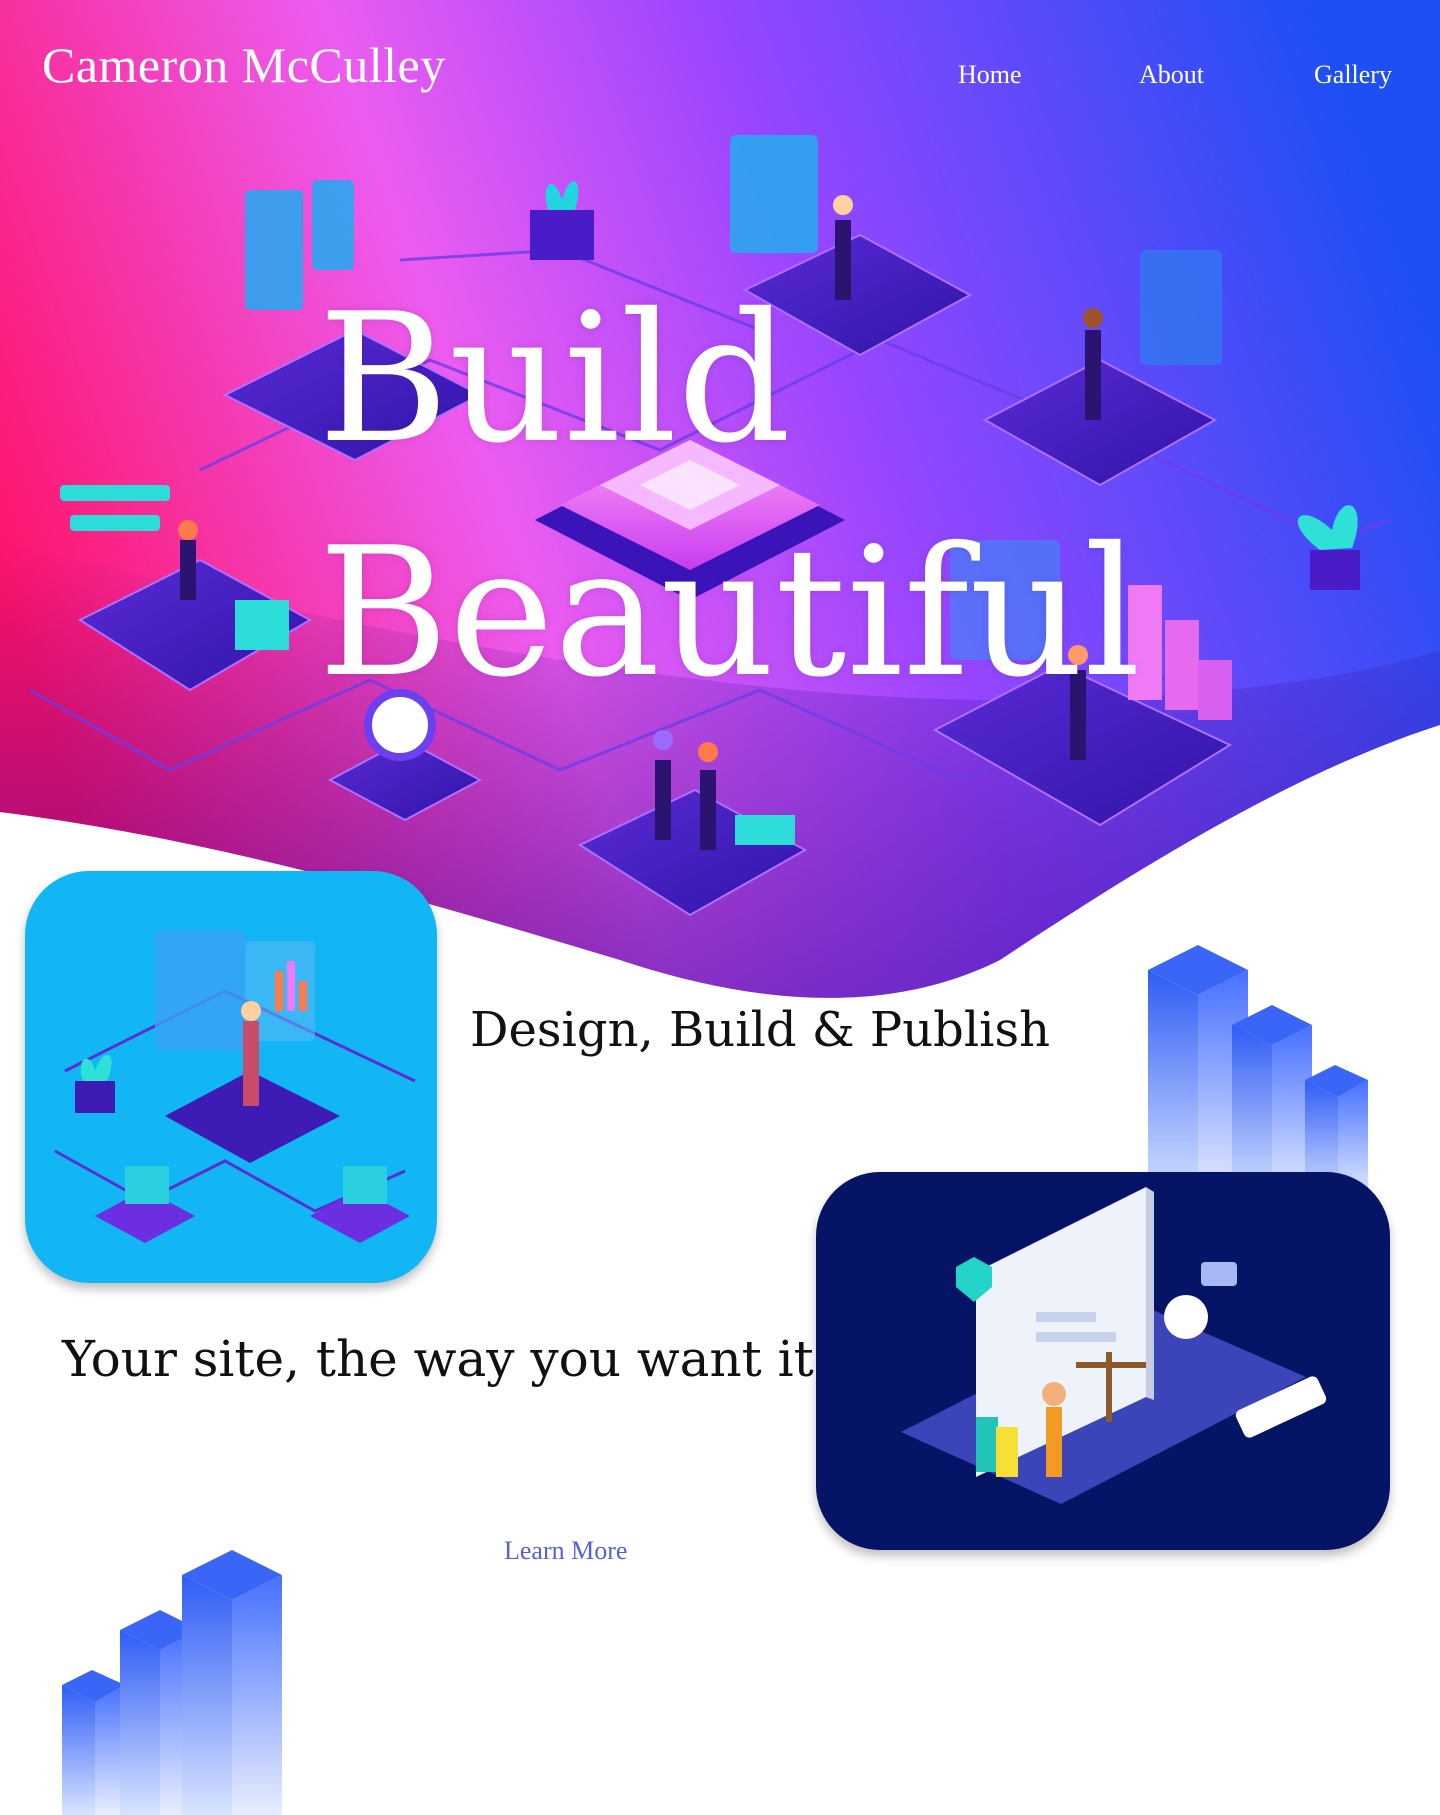 This screenshot has height=1815, width=1440. I want to click on illustration-card-legal, so click(1103, 1361).